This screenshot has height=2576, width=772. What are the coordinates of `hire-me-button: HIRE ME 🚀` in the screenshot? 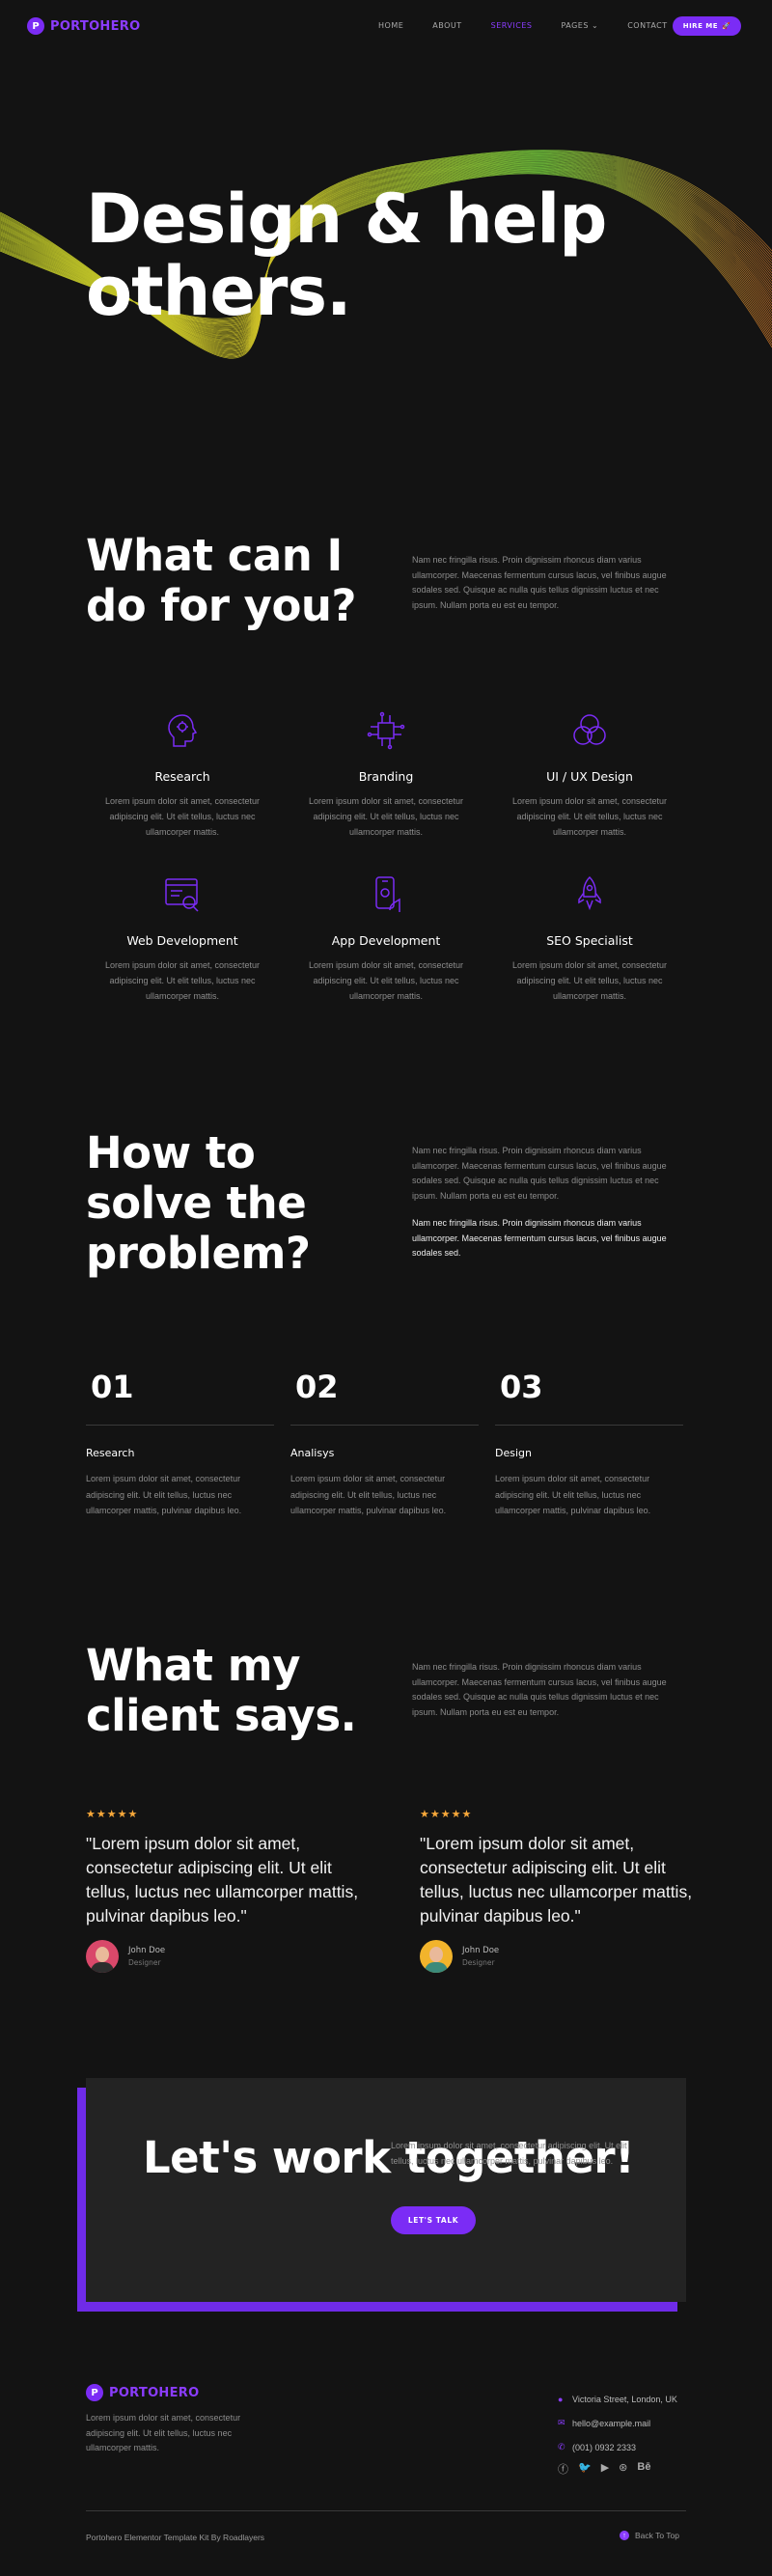 It's located at (707, 26).